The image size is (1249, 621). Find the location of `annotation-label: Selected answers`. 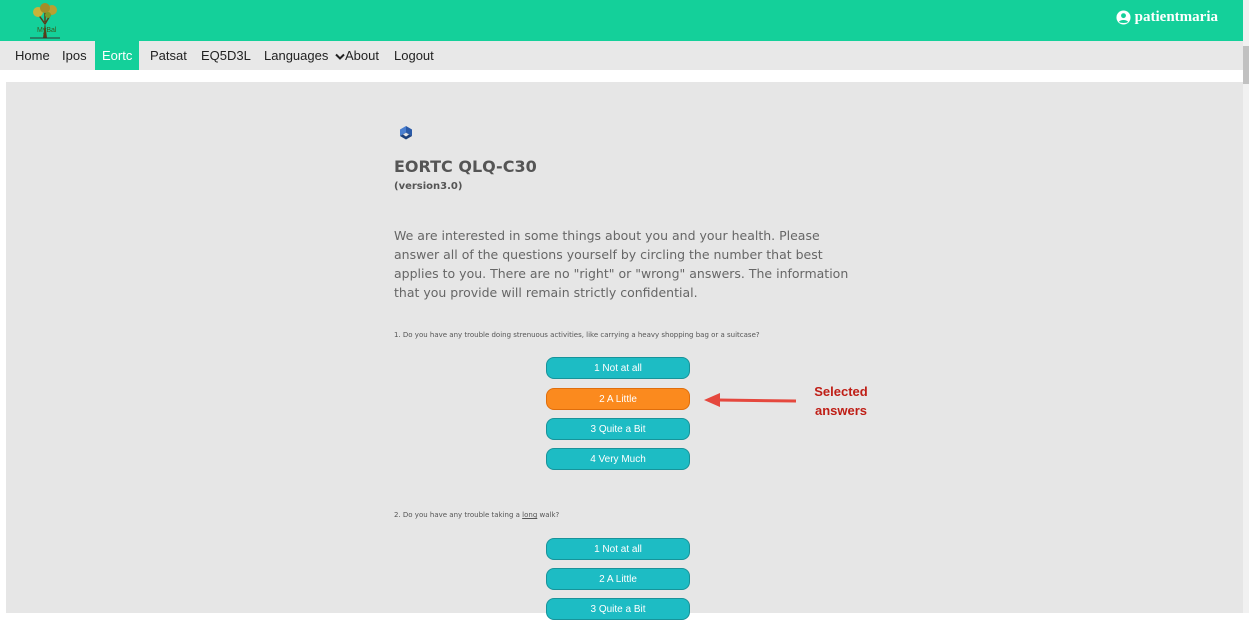

annotation-label: Selected answers is located at coordinates (841, 401).